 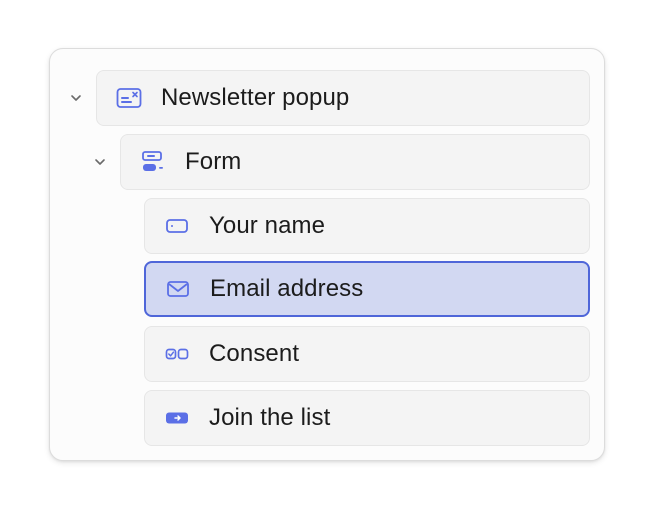 I want to click on tree-node-your-name: Your name, so click(x=367, y=226).